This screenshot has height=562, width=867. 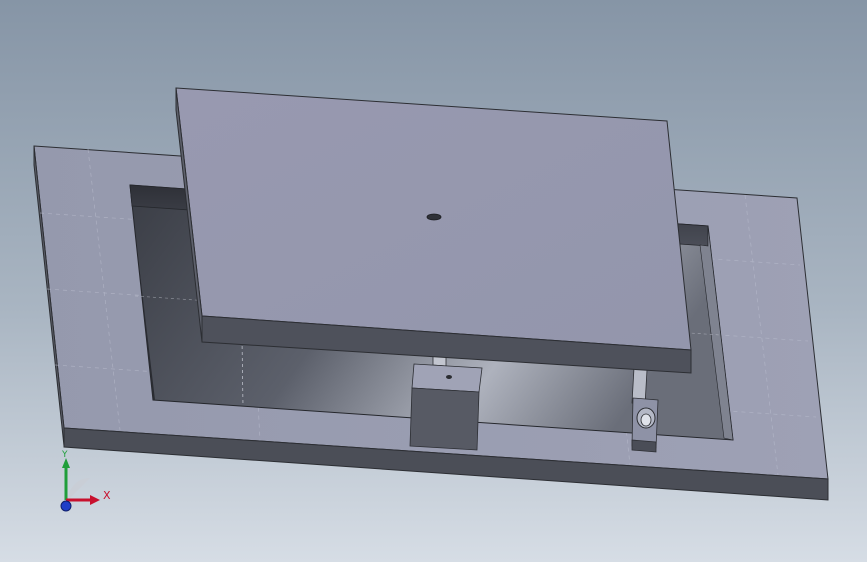 I want to click on x-axis-arrowhead, so click(x=95, y=500).